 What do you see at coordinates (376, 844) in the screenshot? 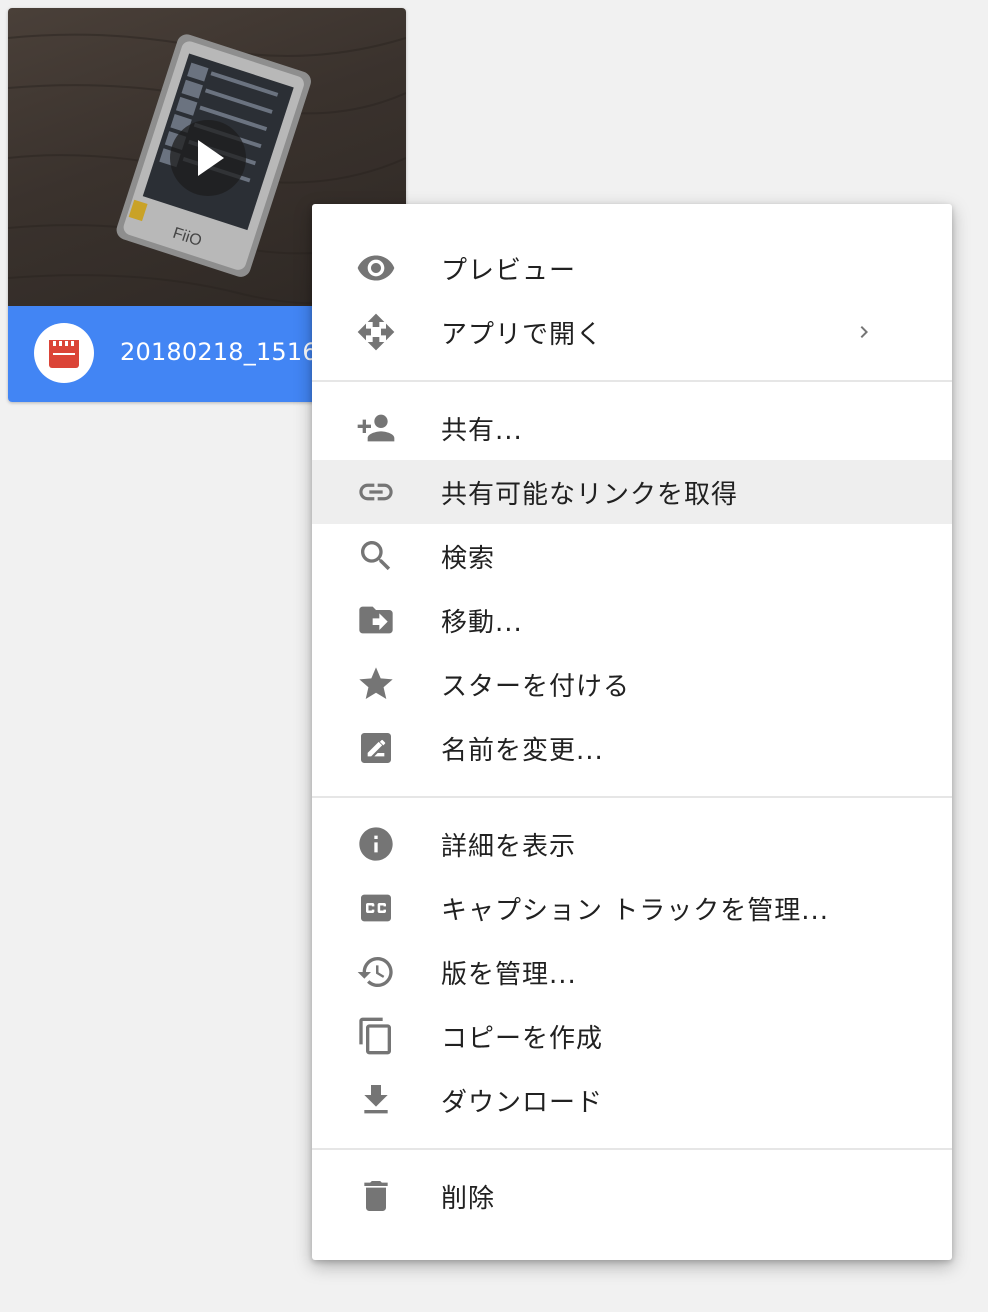
I see `info-icon` at bounding box center [376, 844].